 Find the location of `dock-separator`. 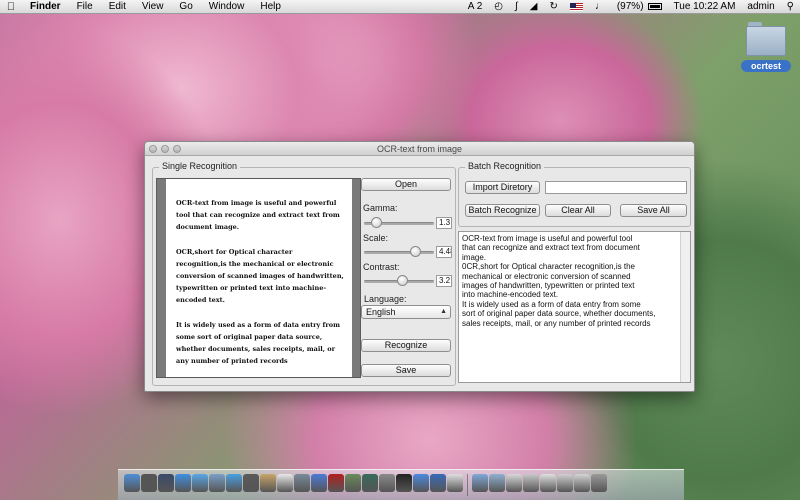

dock-separator is located at coordinates (467, 485).